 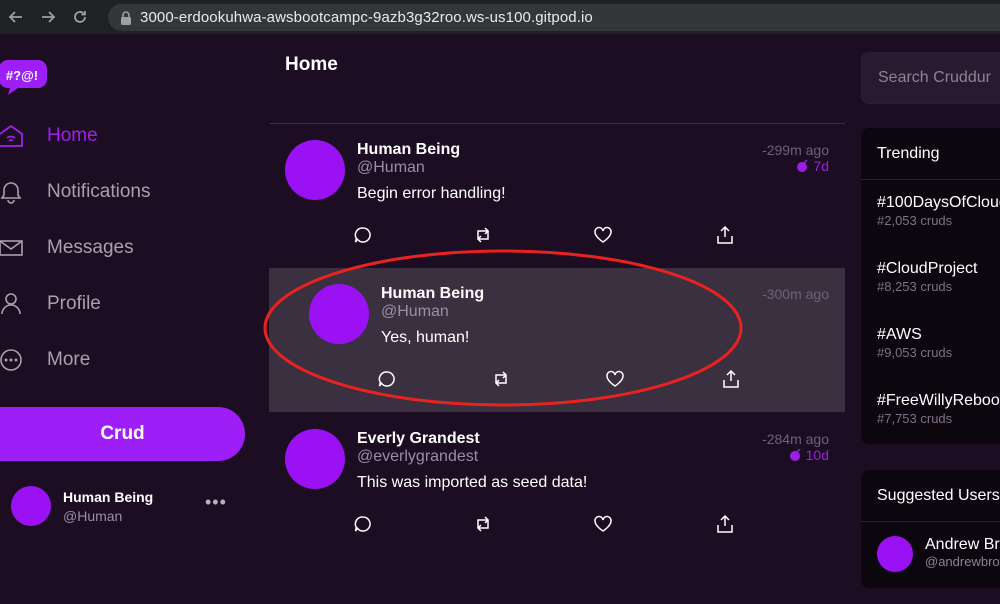 I want to click on mail-icon, so click(x=11, y=248).